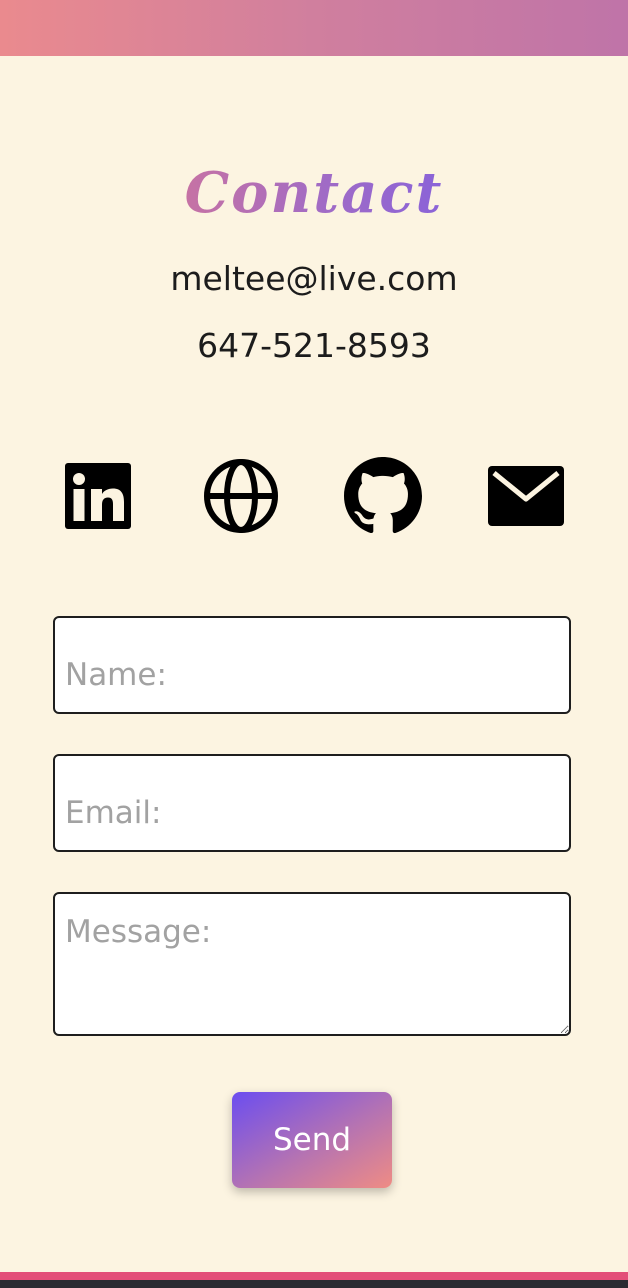 Image resolution: width=628 pixels, height=1288 pixels. I want to click on github-icon, so click(383, 495).